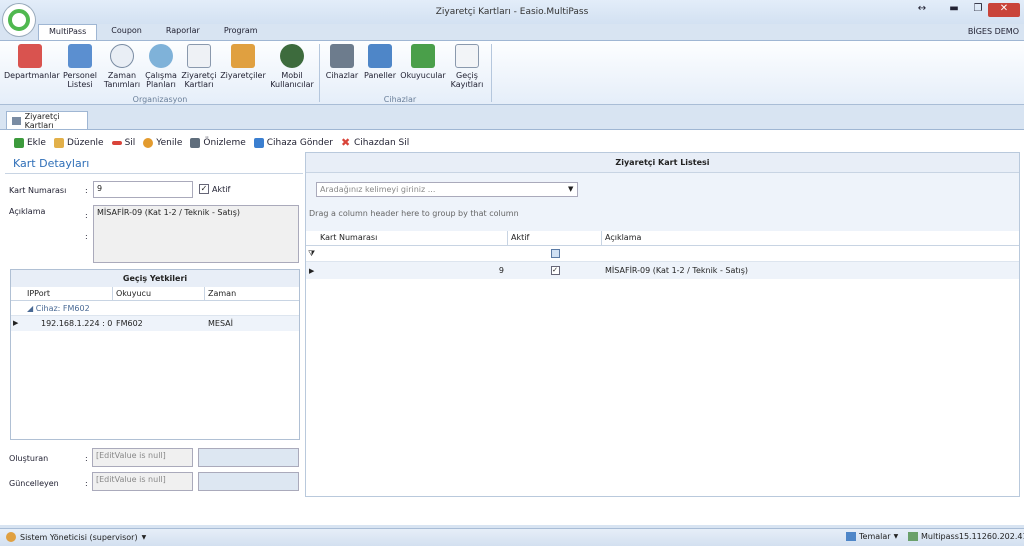 This screenshot has height=546, width=1024. I want to click on column-okuyucu: Okuyucu, so click(159, 293).